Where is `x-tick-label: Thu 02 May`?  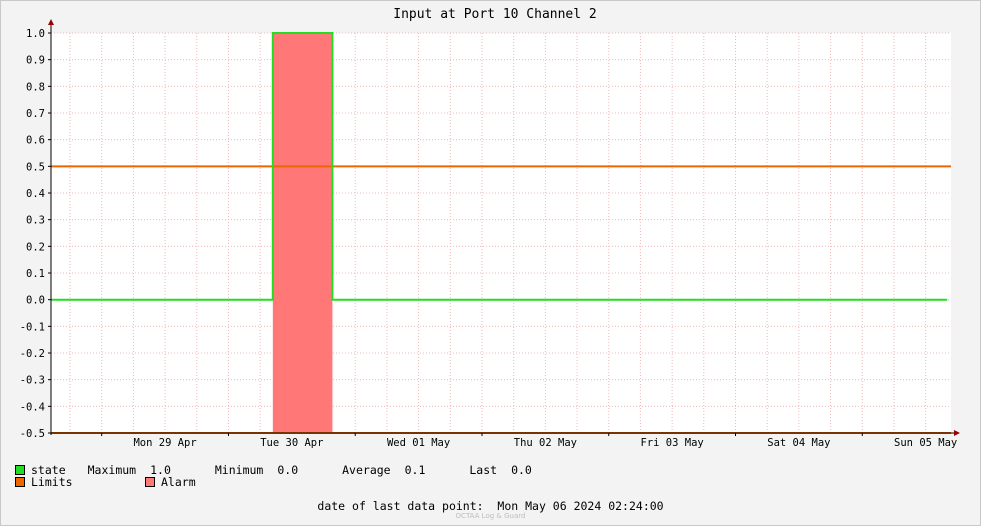
x-tick-label: Thu 02 May is located at coordinates (545, 443).